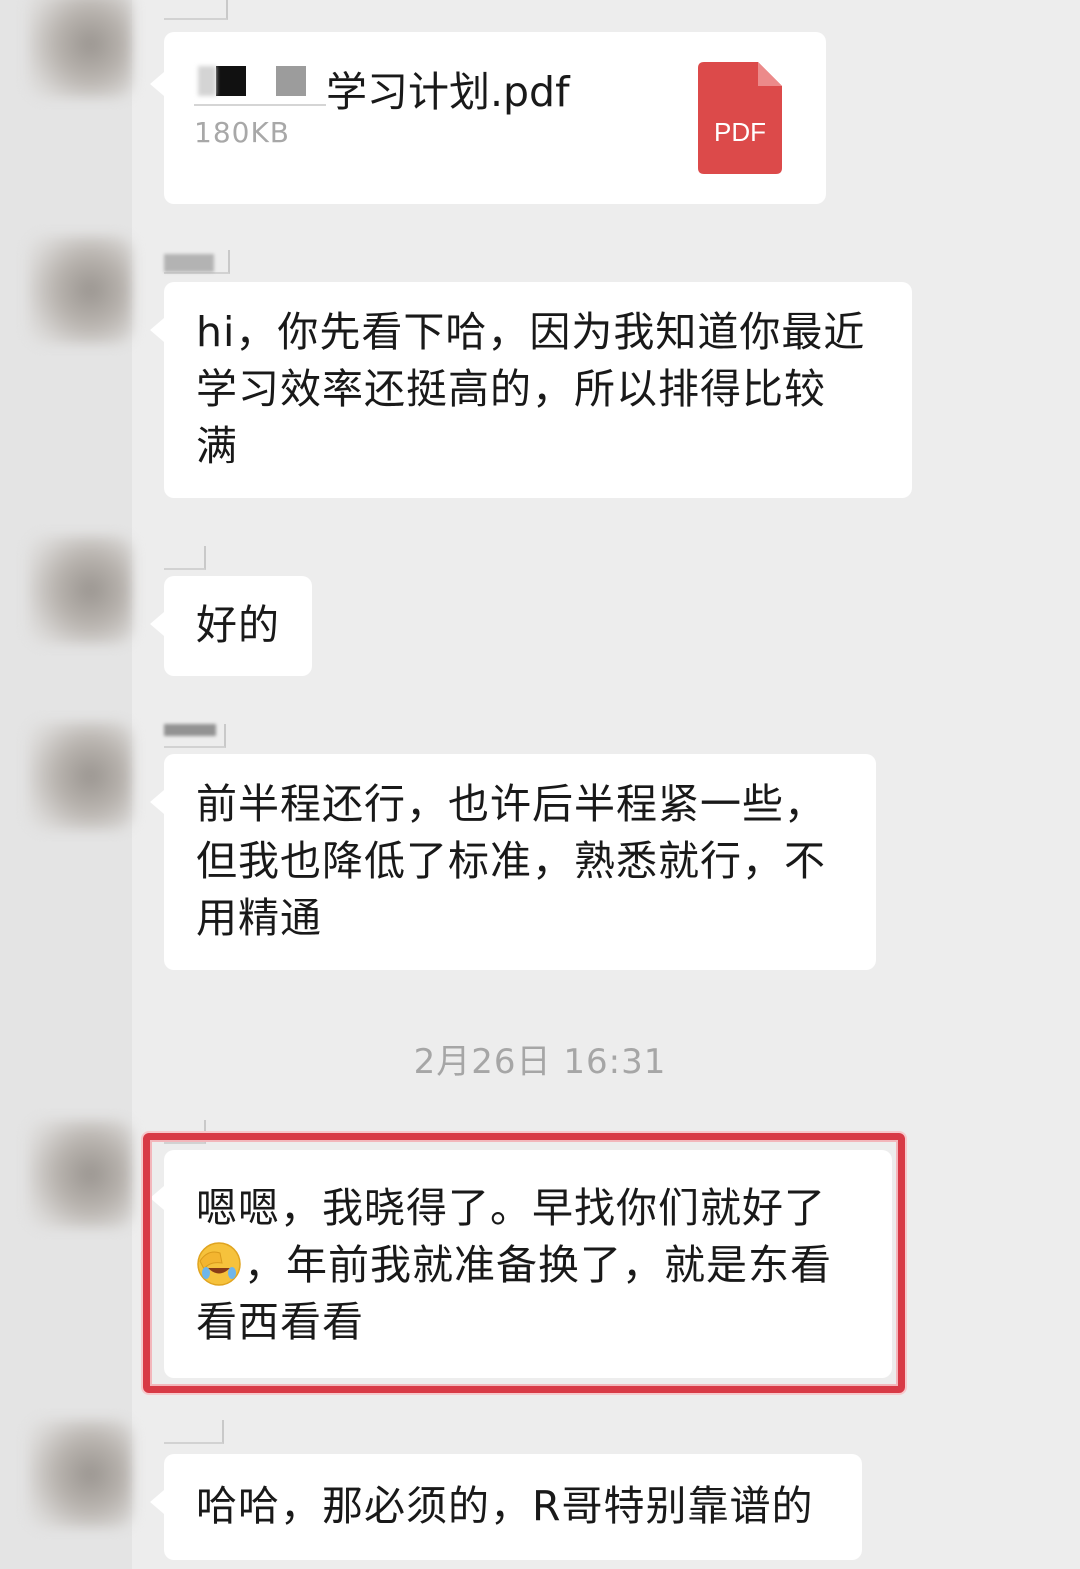 This screenshot has width=1080, height=1569. I want to click on message-text-line: 满, so click(217, 446).